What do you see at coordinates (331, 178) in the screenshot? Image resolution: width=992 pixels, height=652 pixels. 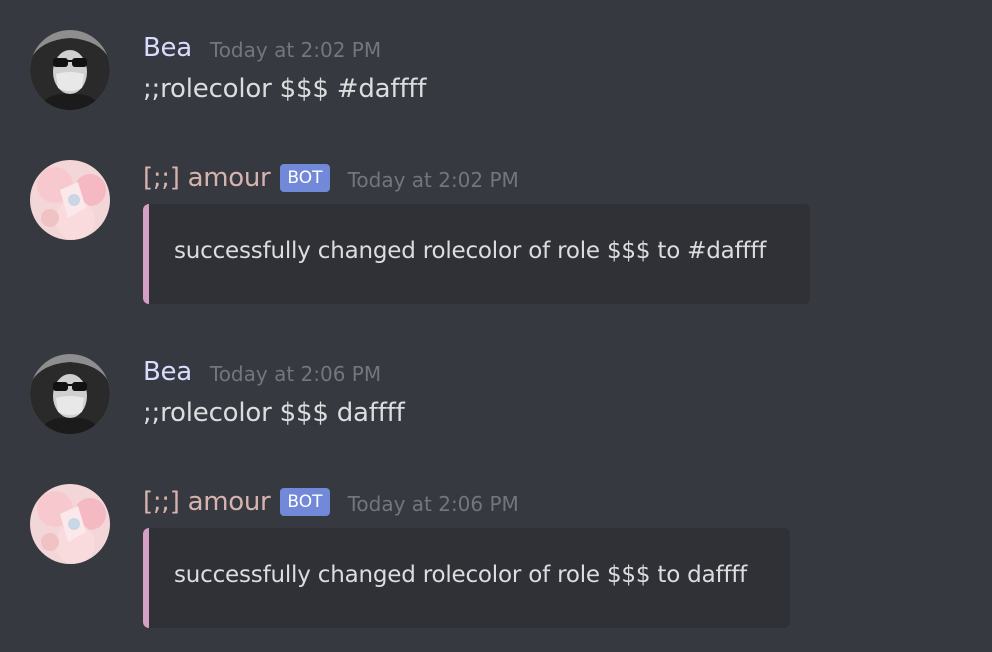 I see `message-header: [;;] amour BOT Today at 2:02 PM` at bounding box center [331, 178].